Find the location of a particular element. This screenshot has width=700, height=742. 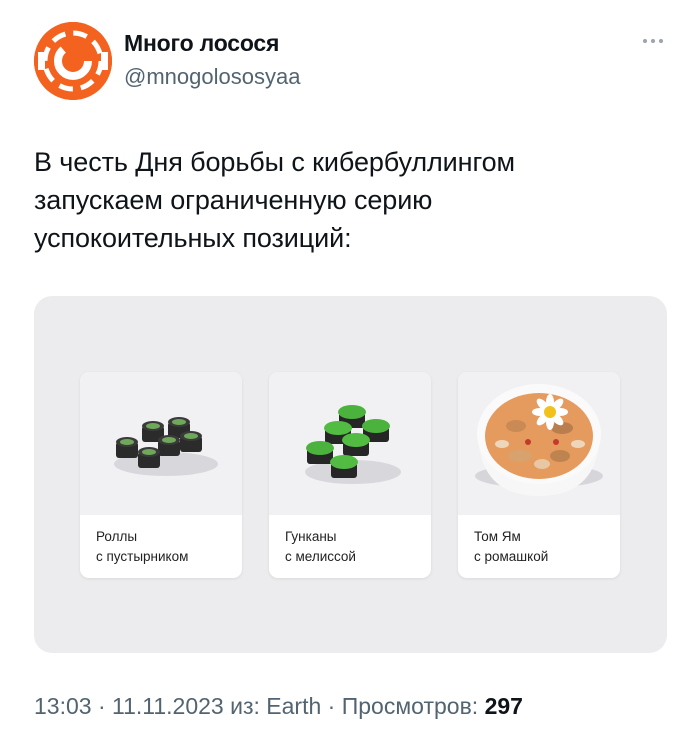

author-name: Много лосося is located at coordinates (201, 43).